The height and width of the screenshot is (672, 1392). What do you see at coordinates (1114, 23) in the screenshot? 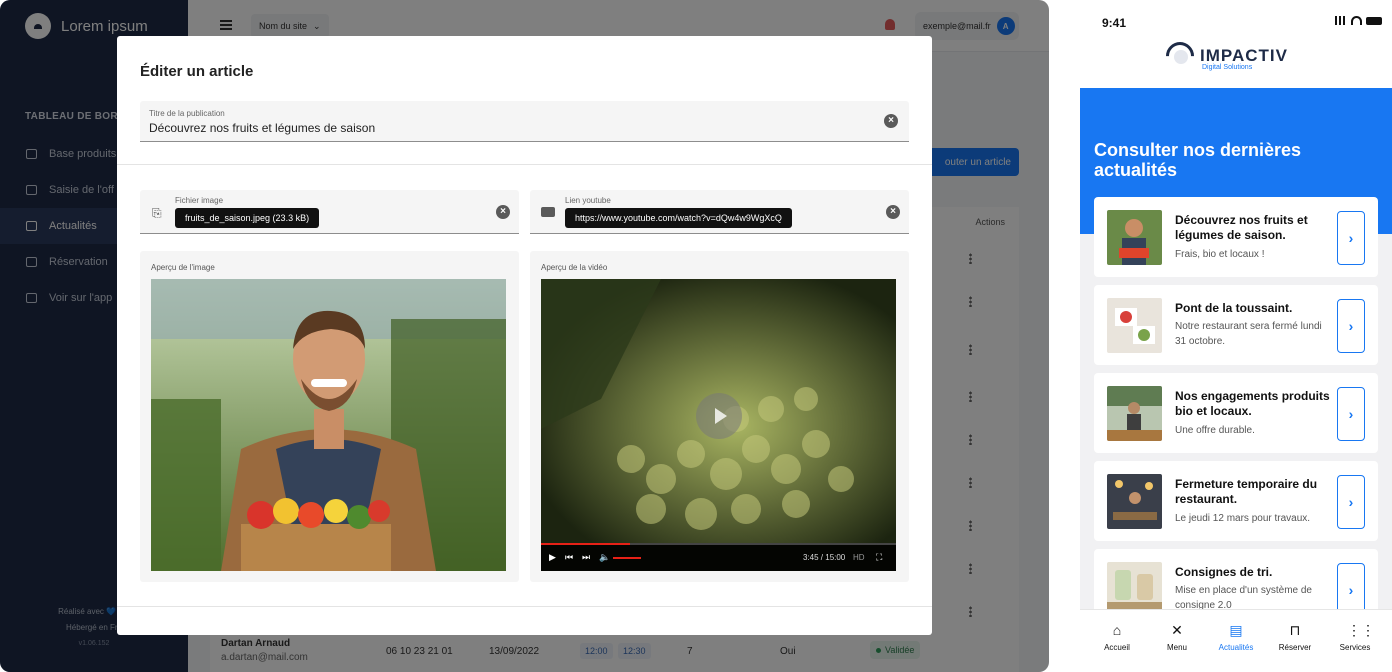
I see `status-time: 9:41` at bounding box center [1114, 23].